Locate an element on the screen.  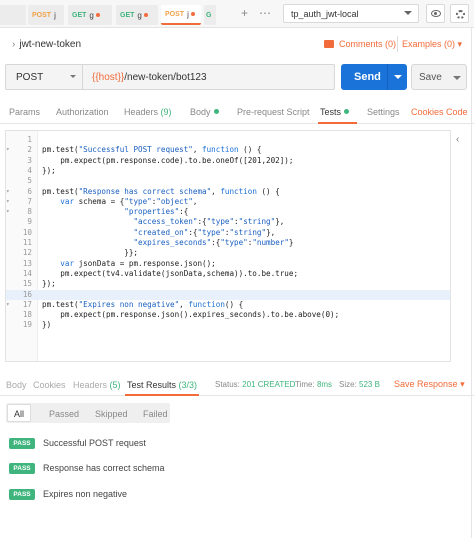
response-size: Size: 523 B is located at coordinates (359, 384).